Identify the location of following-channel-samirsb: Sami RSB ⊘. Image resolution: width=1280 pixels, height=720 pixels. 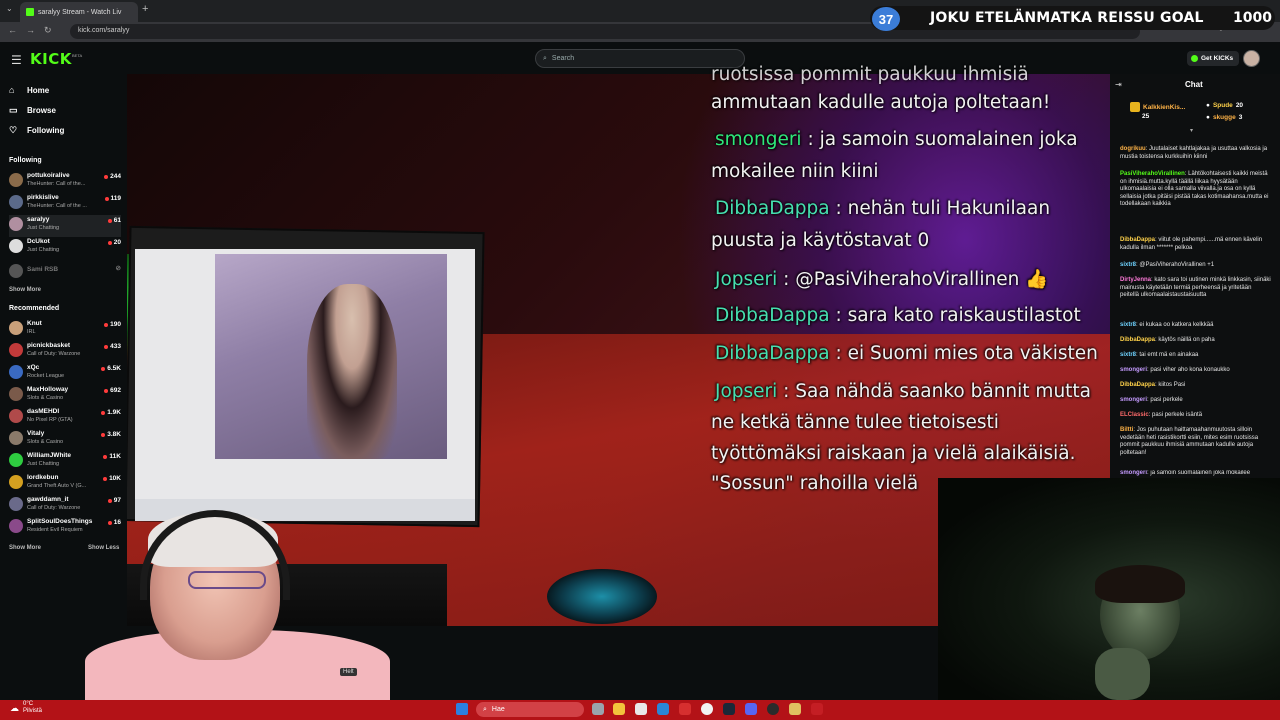
(65, 273).